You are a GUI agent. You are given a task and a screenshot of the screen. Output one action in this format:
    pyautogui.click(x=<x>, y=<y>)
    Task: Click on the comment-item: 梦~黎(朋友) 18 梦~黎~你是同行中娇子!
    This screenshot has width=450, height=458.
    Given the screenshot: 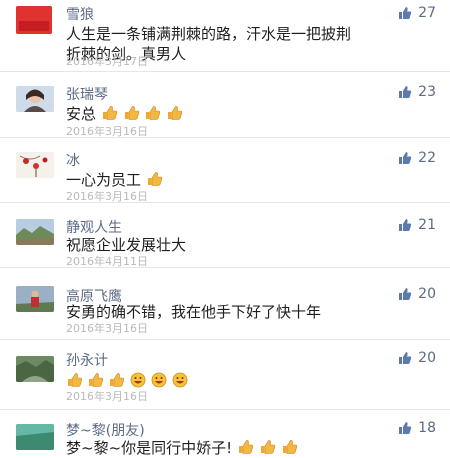 What is the action you would take?
    pyautogui.click(x=225, y=433)
    